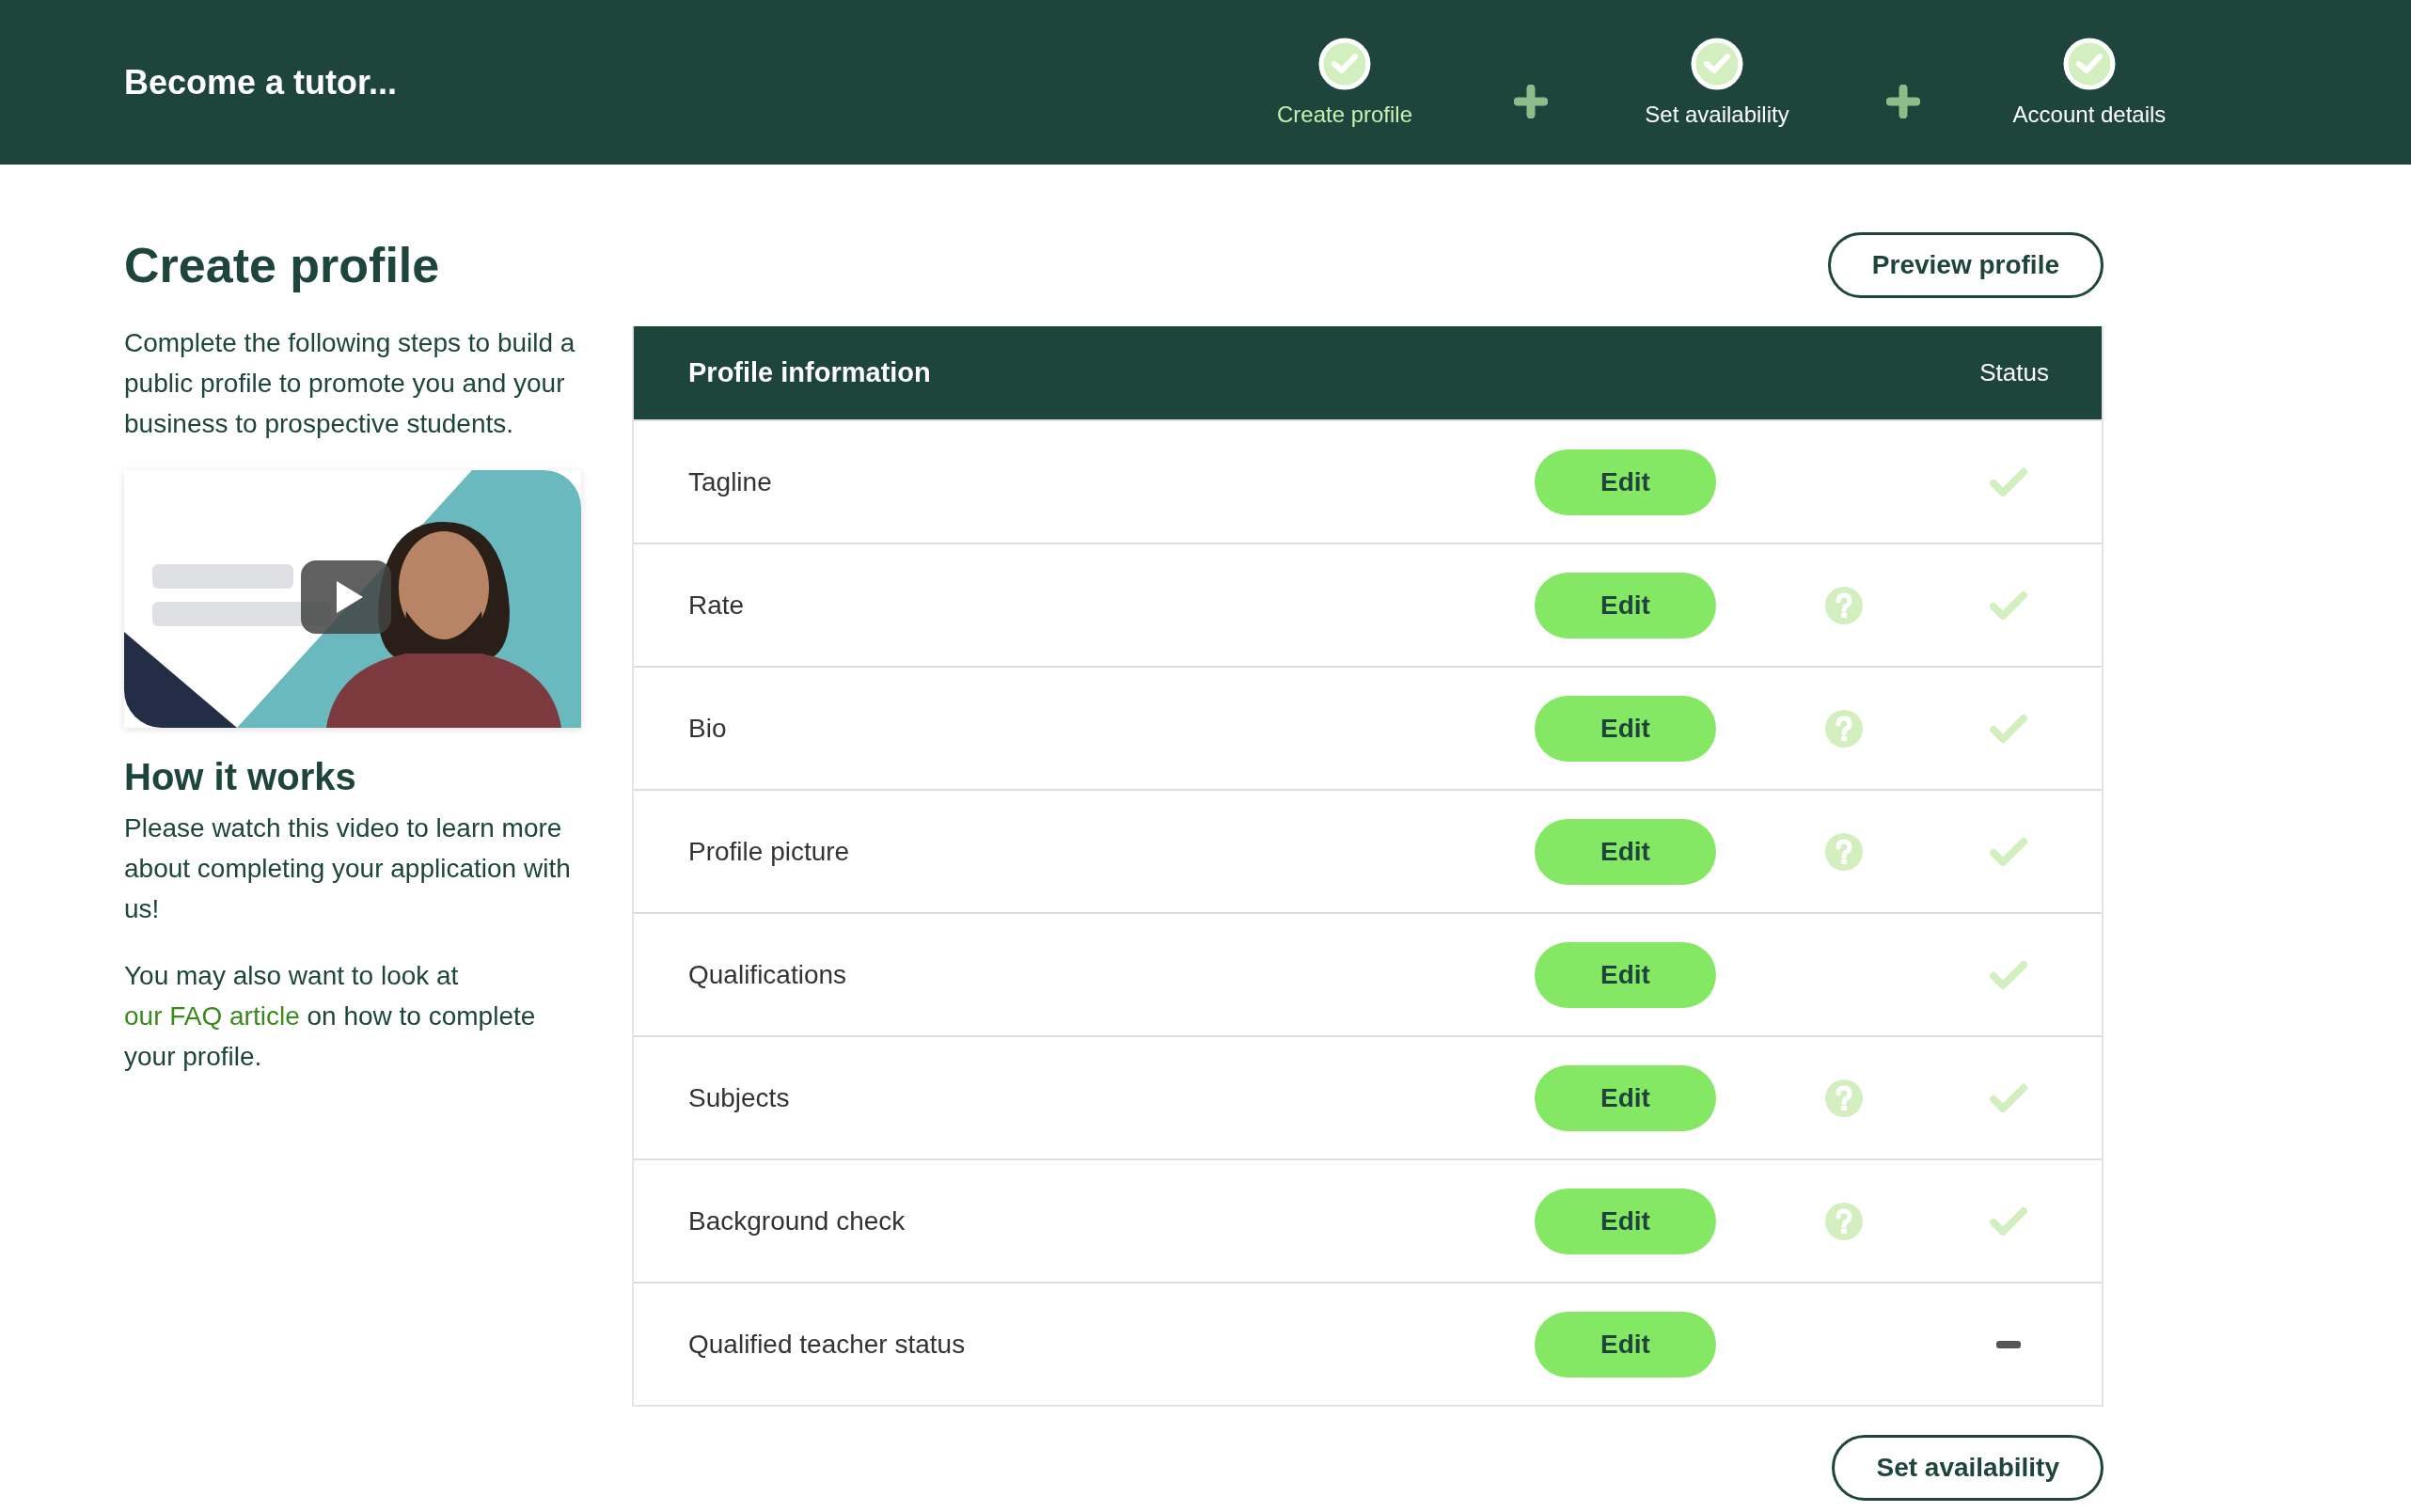  I want to click on step-label: Create profile, so click(1344, 114).